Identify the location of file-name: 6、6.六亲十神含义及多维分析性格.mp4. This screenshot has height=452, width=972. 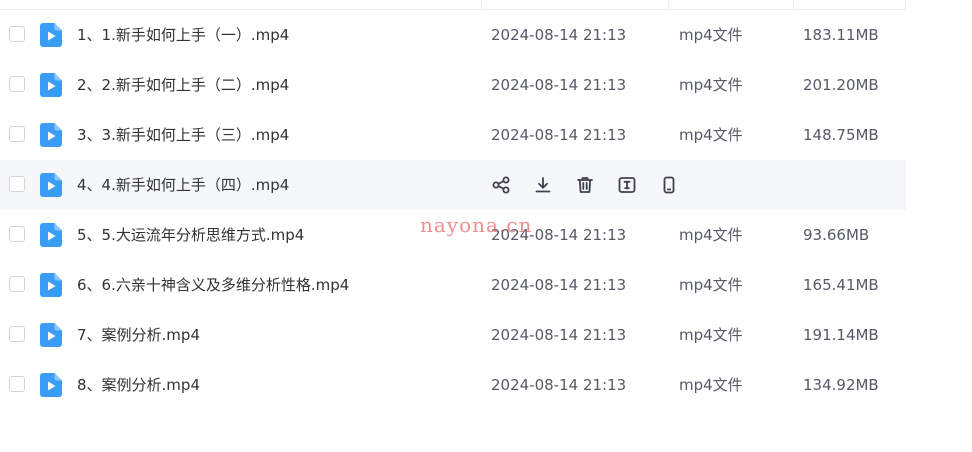
(213, 285).